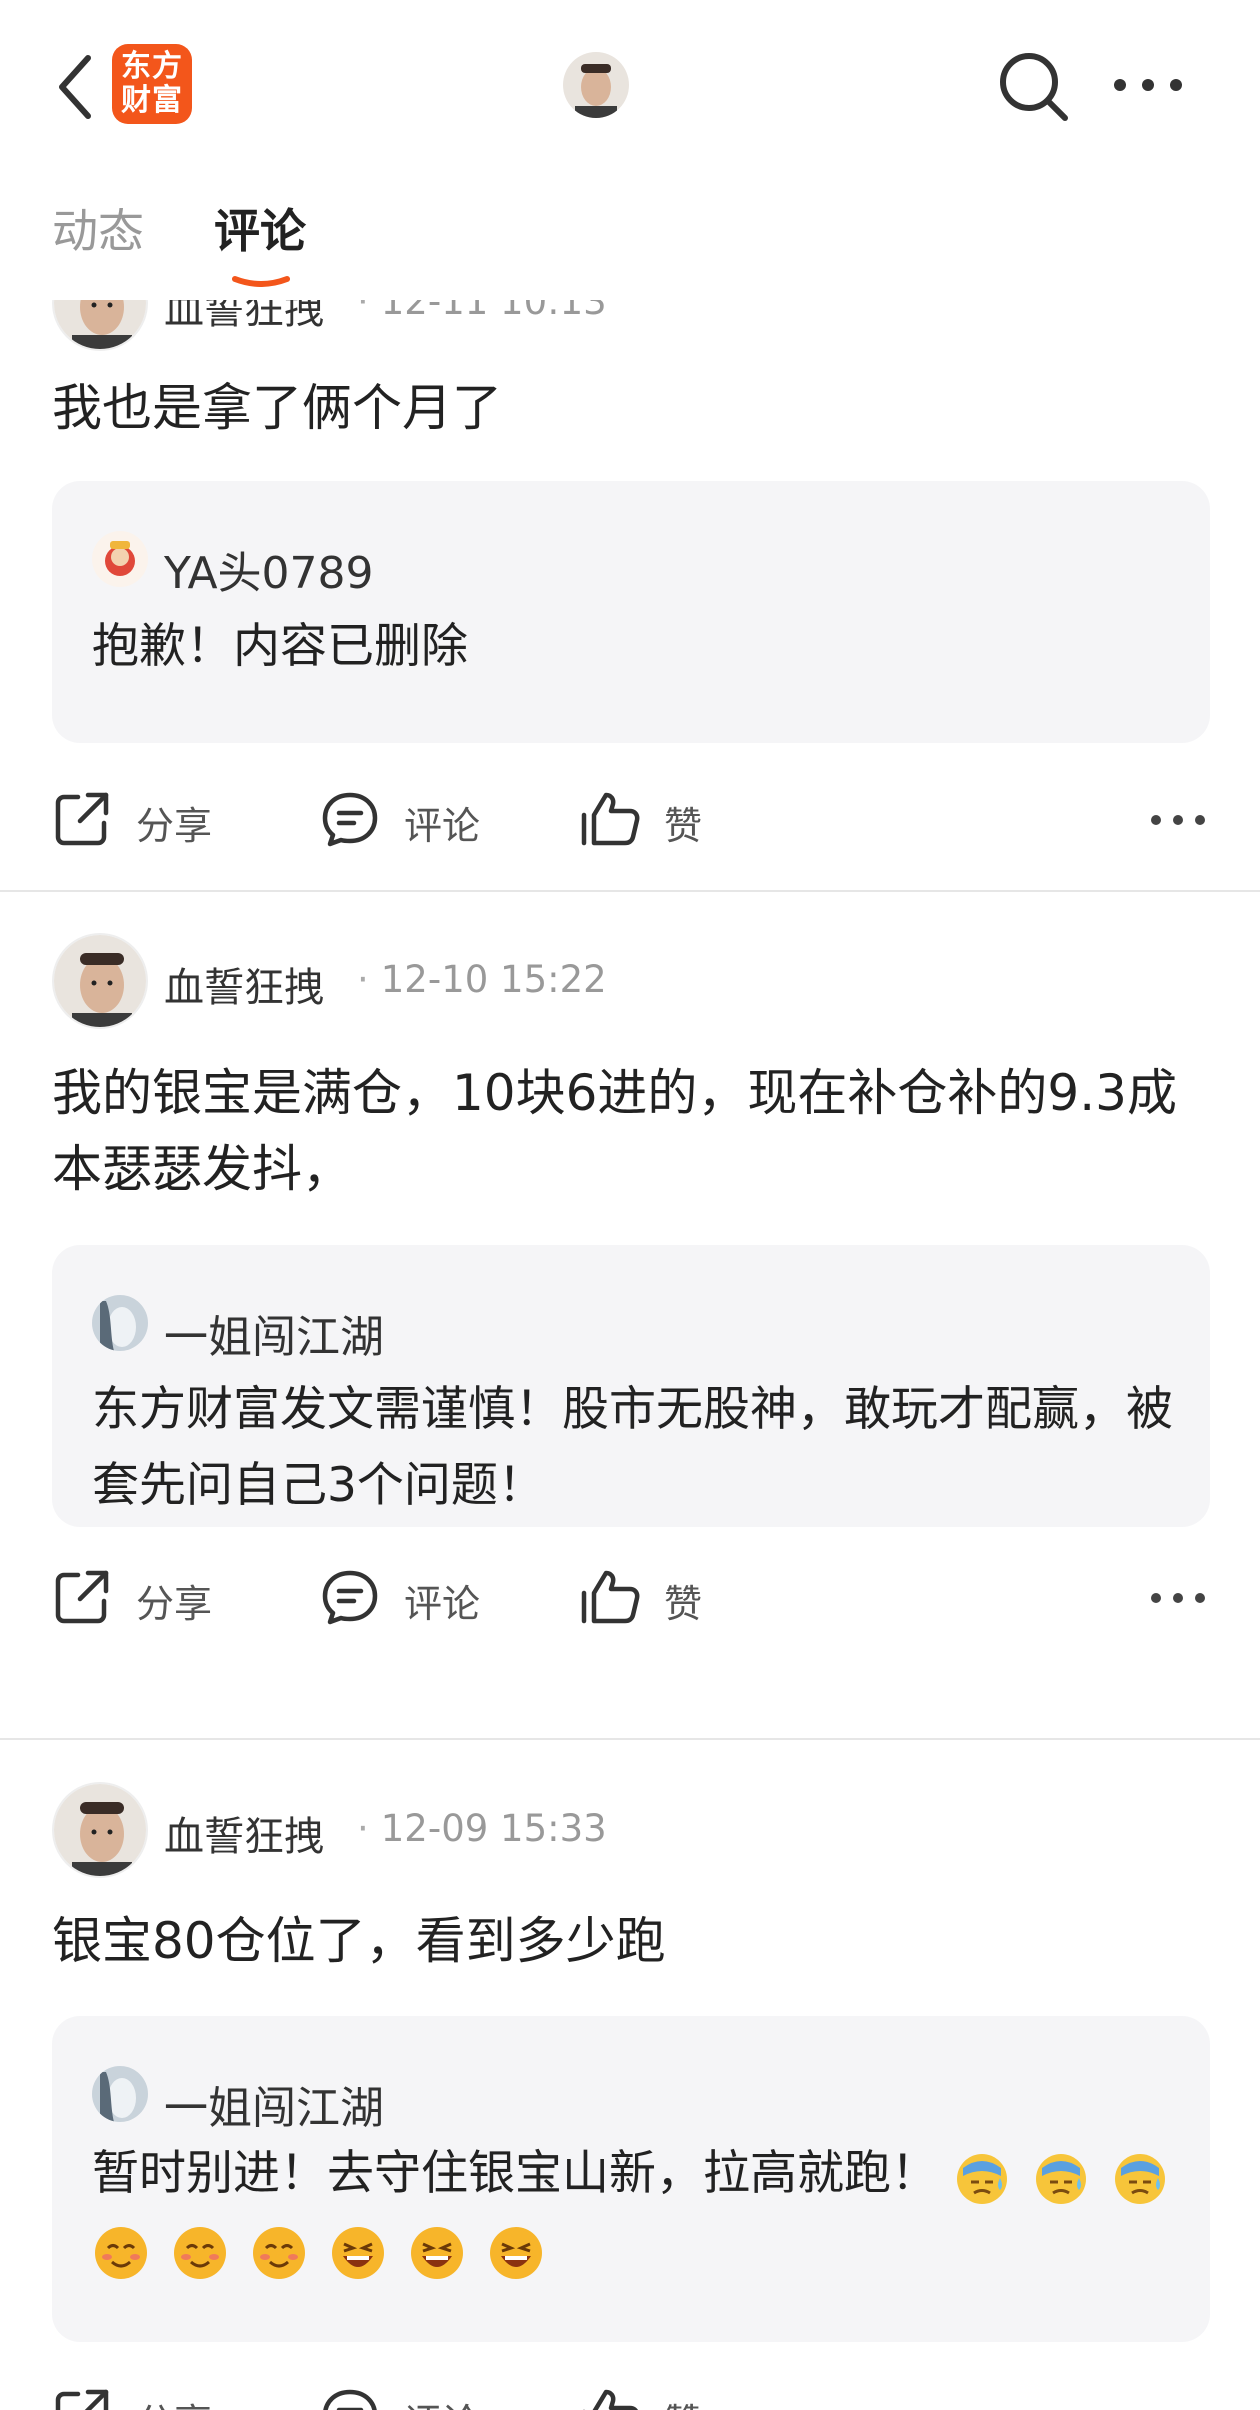 The height and width of the screenshot is (2410, 1260). Describe the element at coordinates (269, 569) in the screenshot. I see `quoted-user-name: YA头0789` at that location.